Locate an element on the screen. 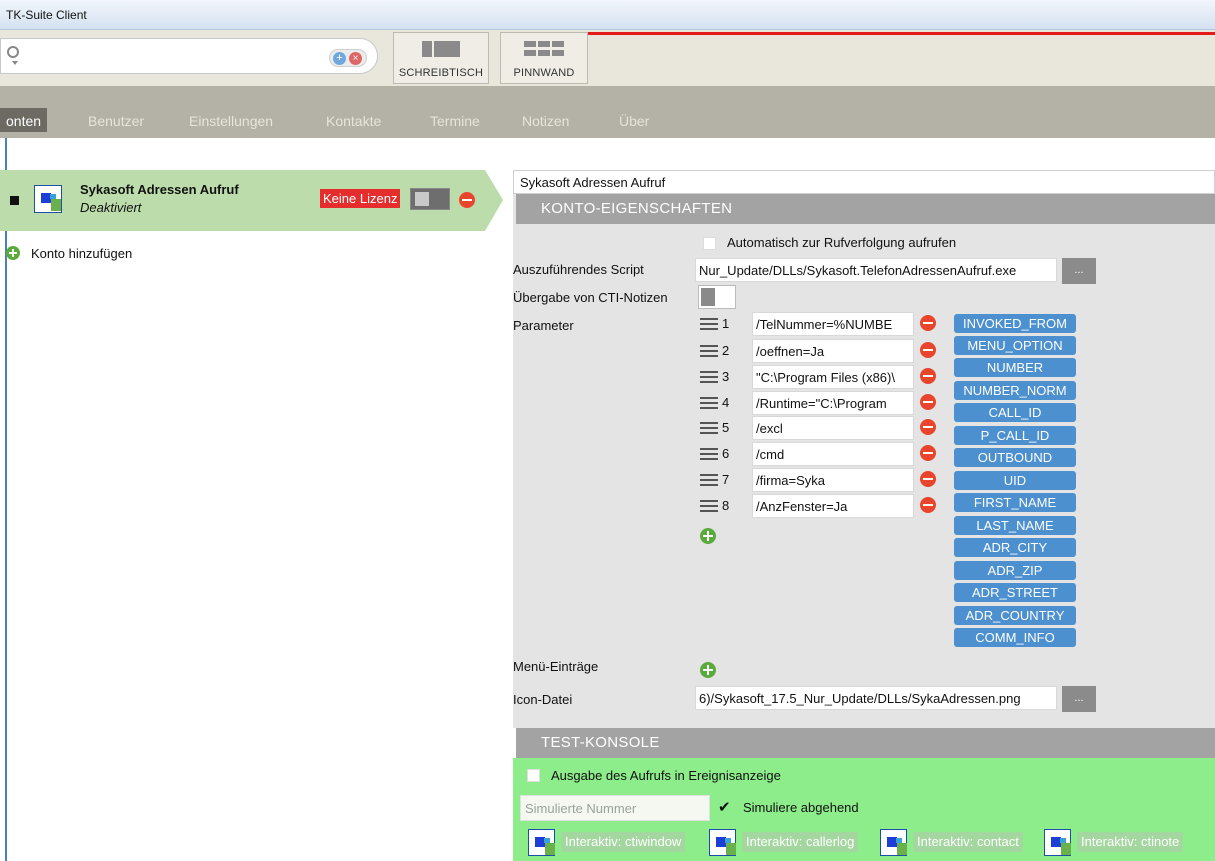 The width and height of the screenshot is (1215, 861). clear-icon: × is located at coordinates (355, 58).